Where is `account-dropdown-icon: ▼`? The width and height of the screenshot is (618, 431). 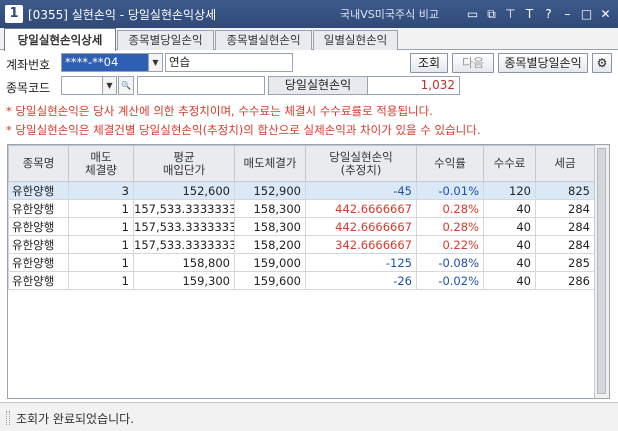 account-dropdown-icon: ▼ is located at coordinates (156, 62).